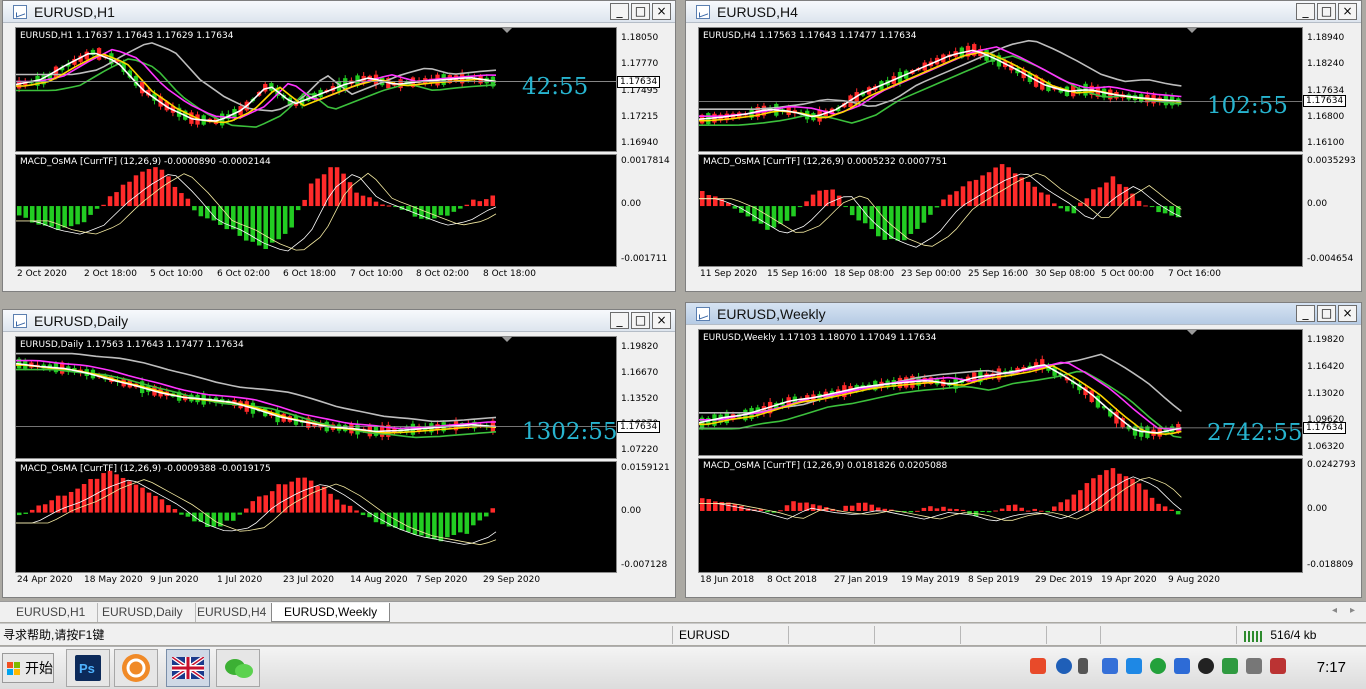 The height and width of the screenshot is (689, 1366). I want to click on time-axis-label: 1 Jul 2020, so click(240, 580).